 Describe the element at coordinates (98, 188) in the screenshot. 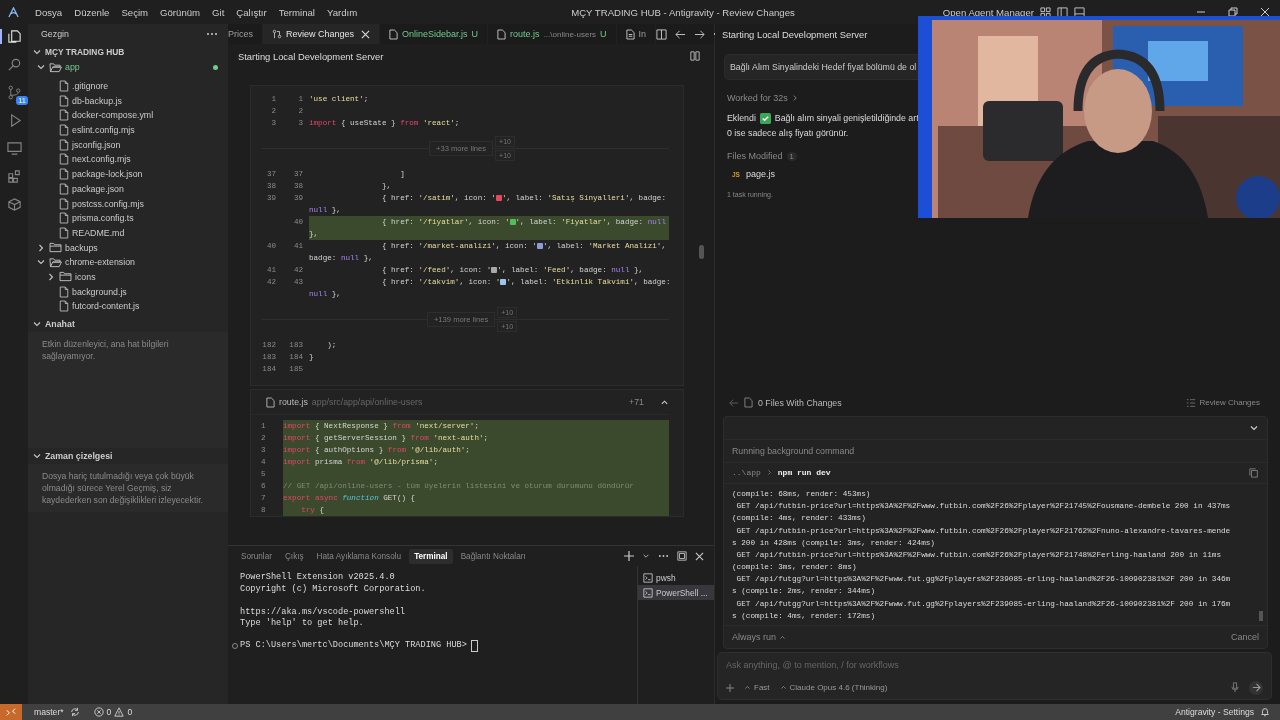

I see `file-item: package.json` at that location.